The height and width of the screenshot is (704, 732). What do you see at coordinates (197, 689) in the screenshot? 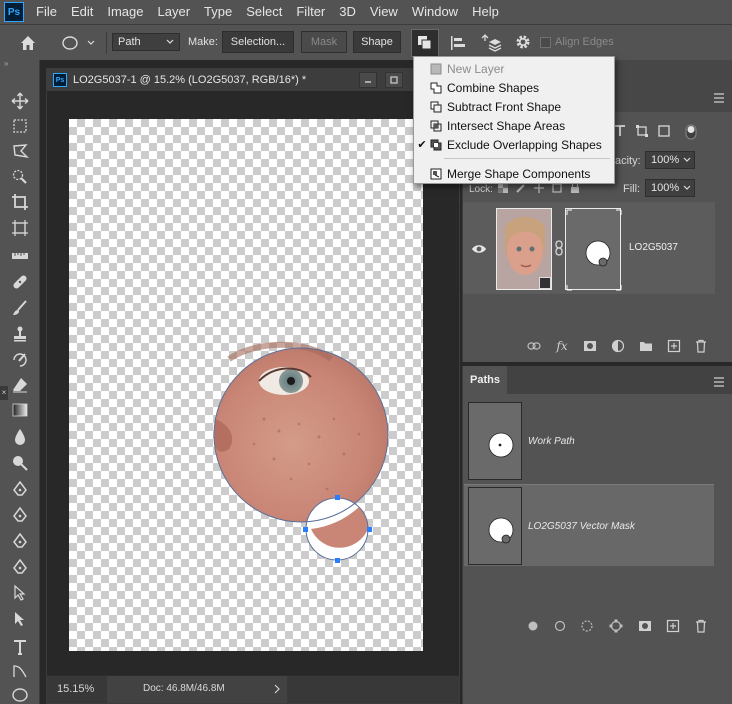
I see `doc-info-field: Doc: 46.8M/46.8M` at bounding box center [197, 689].